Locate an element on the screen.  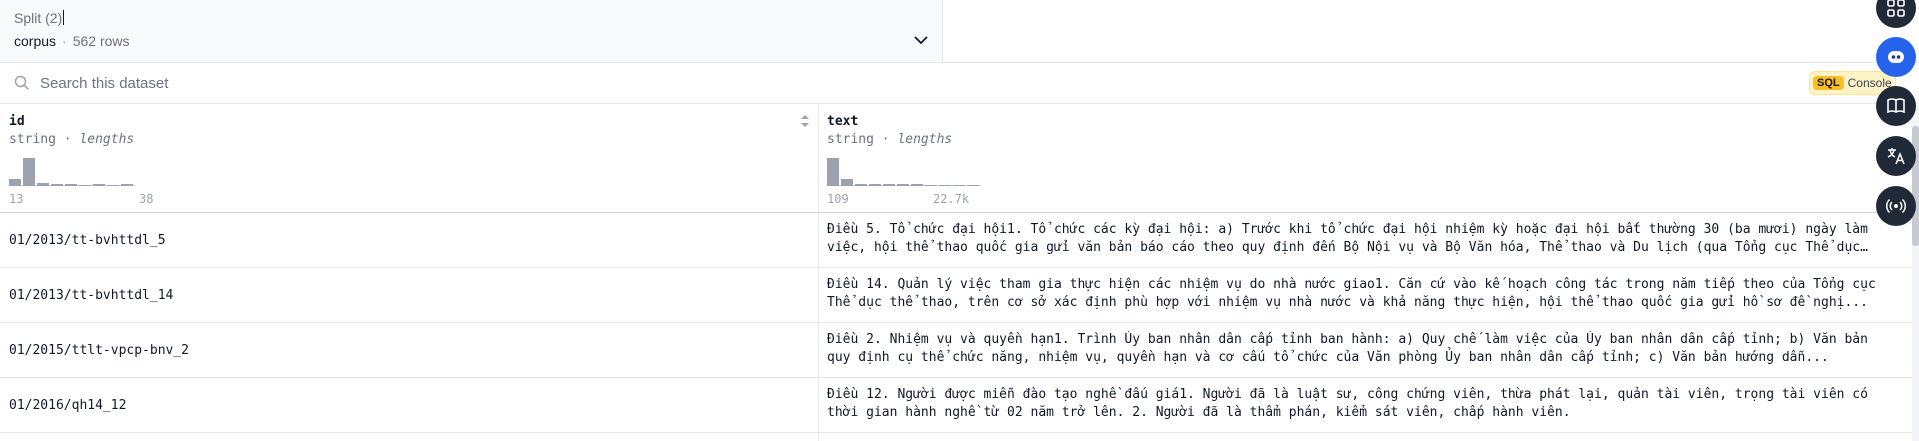
split-name: corpus is located at coordinates (35, 41).